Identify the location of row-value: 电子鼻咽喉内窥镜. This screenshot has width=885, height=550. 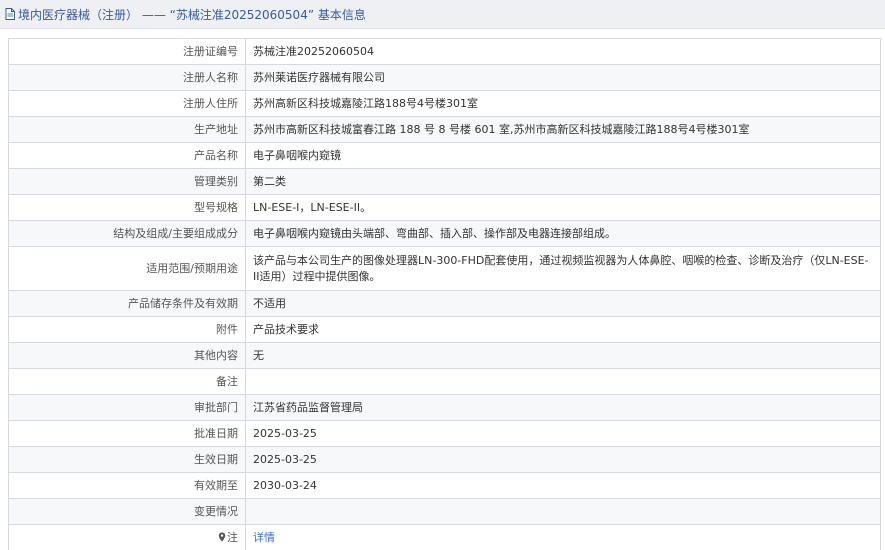
(563, 155).